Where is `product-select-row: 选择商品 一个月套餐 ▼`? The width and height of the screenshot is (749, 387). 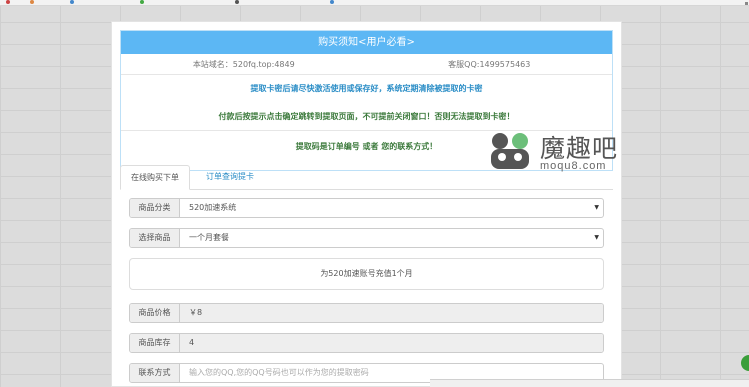
product-select-row: 选择商品 一个月套餐 ▼ is located at coordinates (366, 238).